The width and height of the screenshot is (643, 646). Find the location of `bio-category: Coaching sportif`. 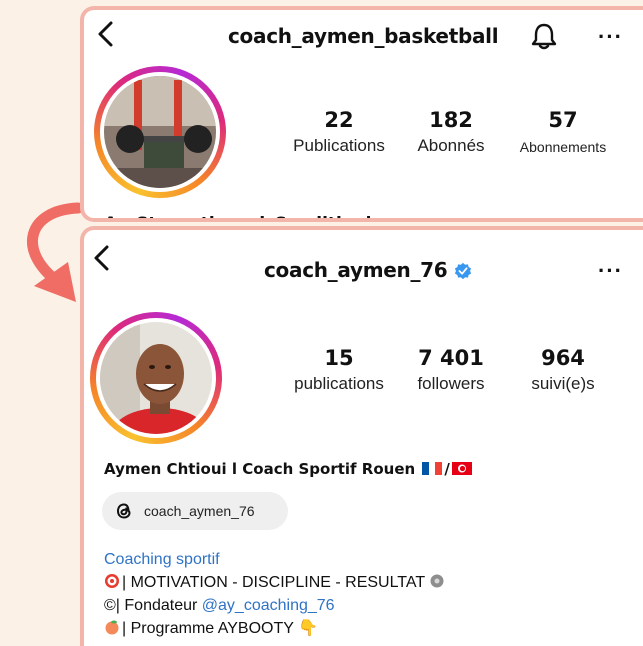

bio-category: Coaching sportif is located at coordinates (275, 559).